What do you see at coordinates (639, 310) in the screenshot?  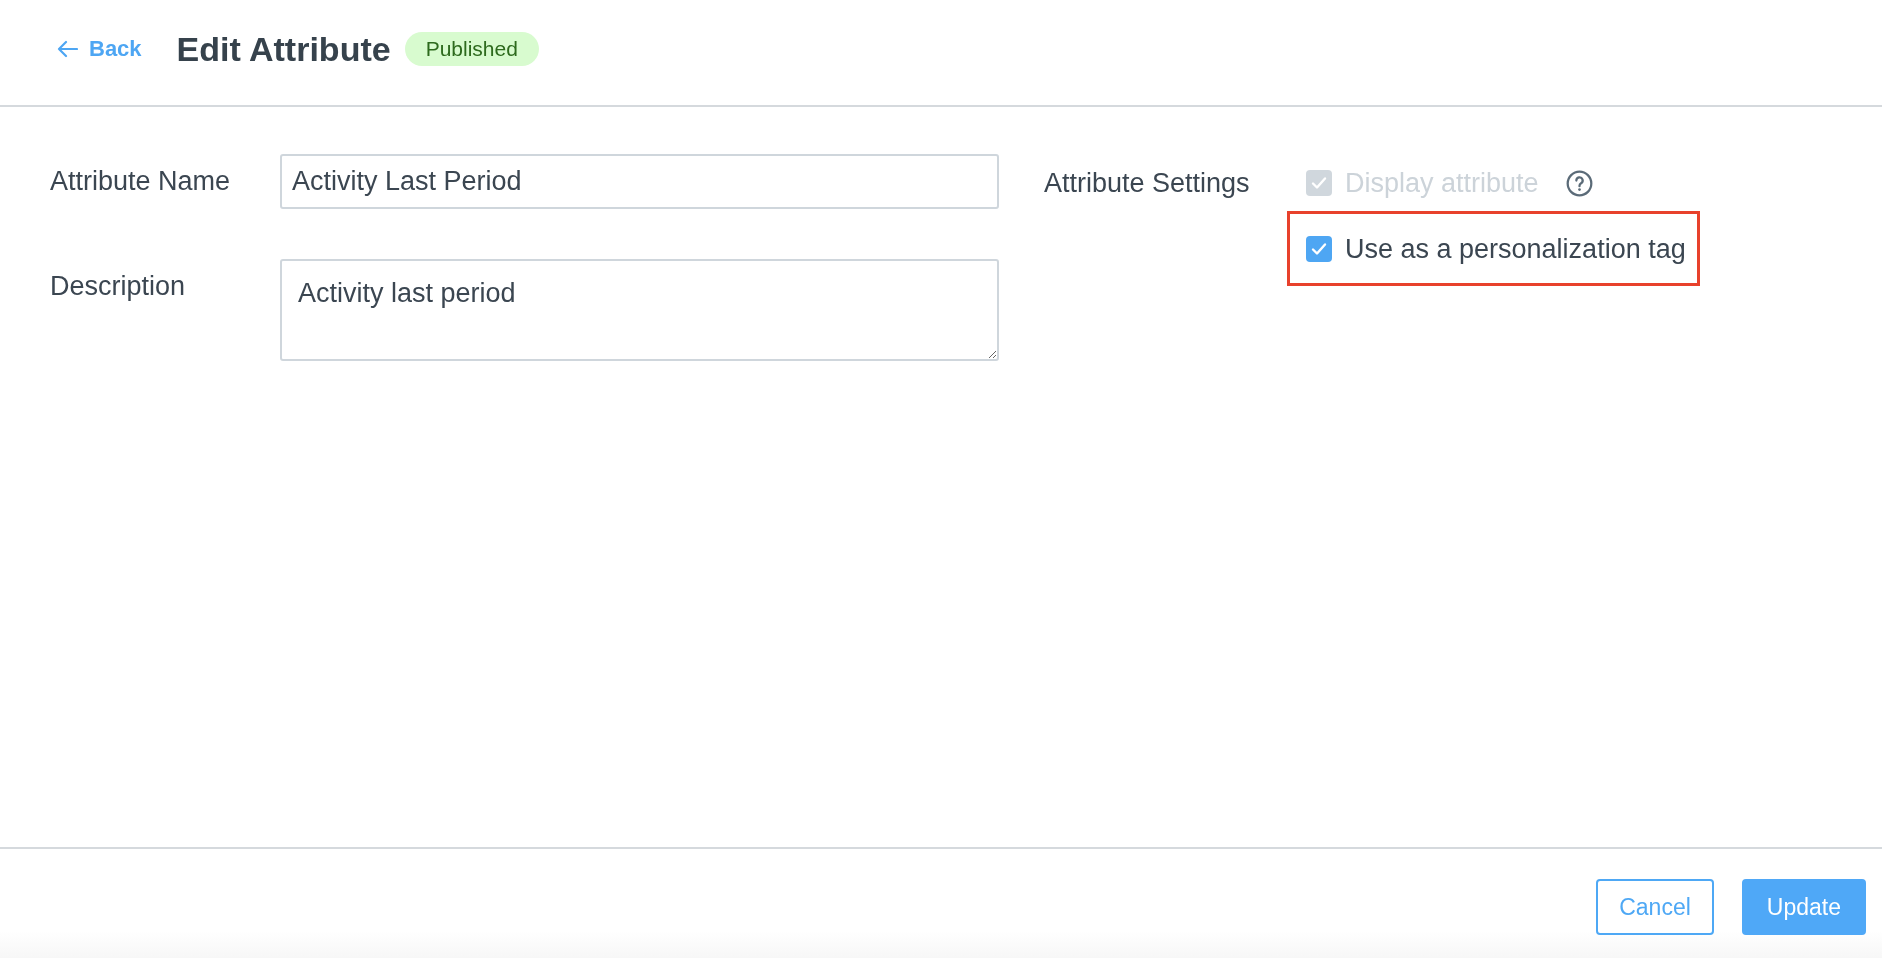 I see `text-area: Activity last period` at bounding box center [639, 310].